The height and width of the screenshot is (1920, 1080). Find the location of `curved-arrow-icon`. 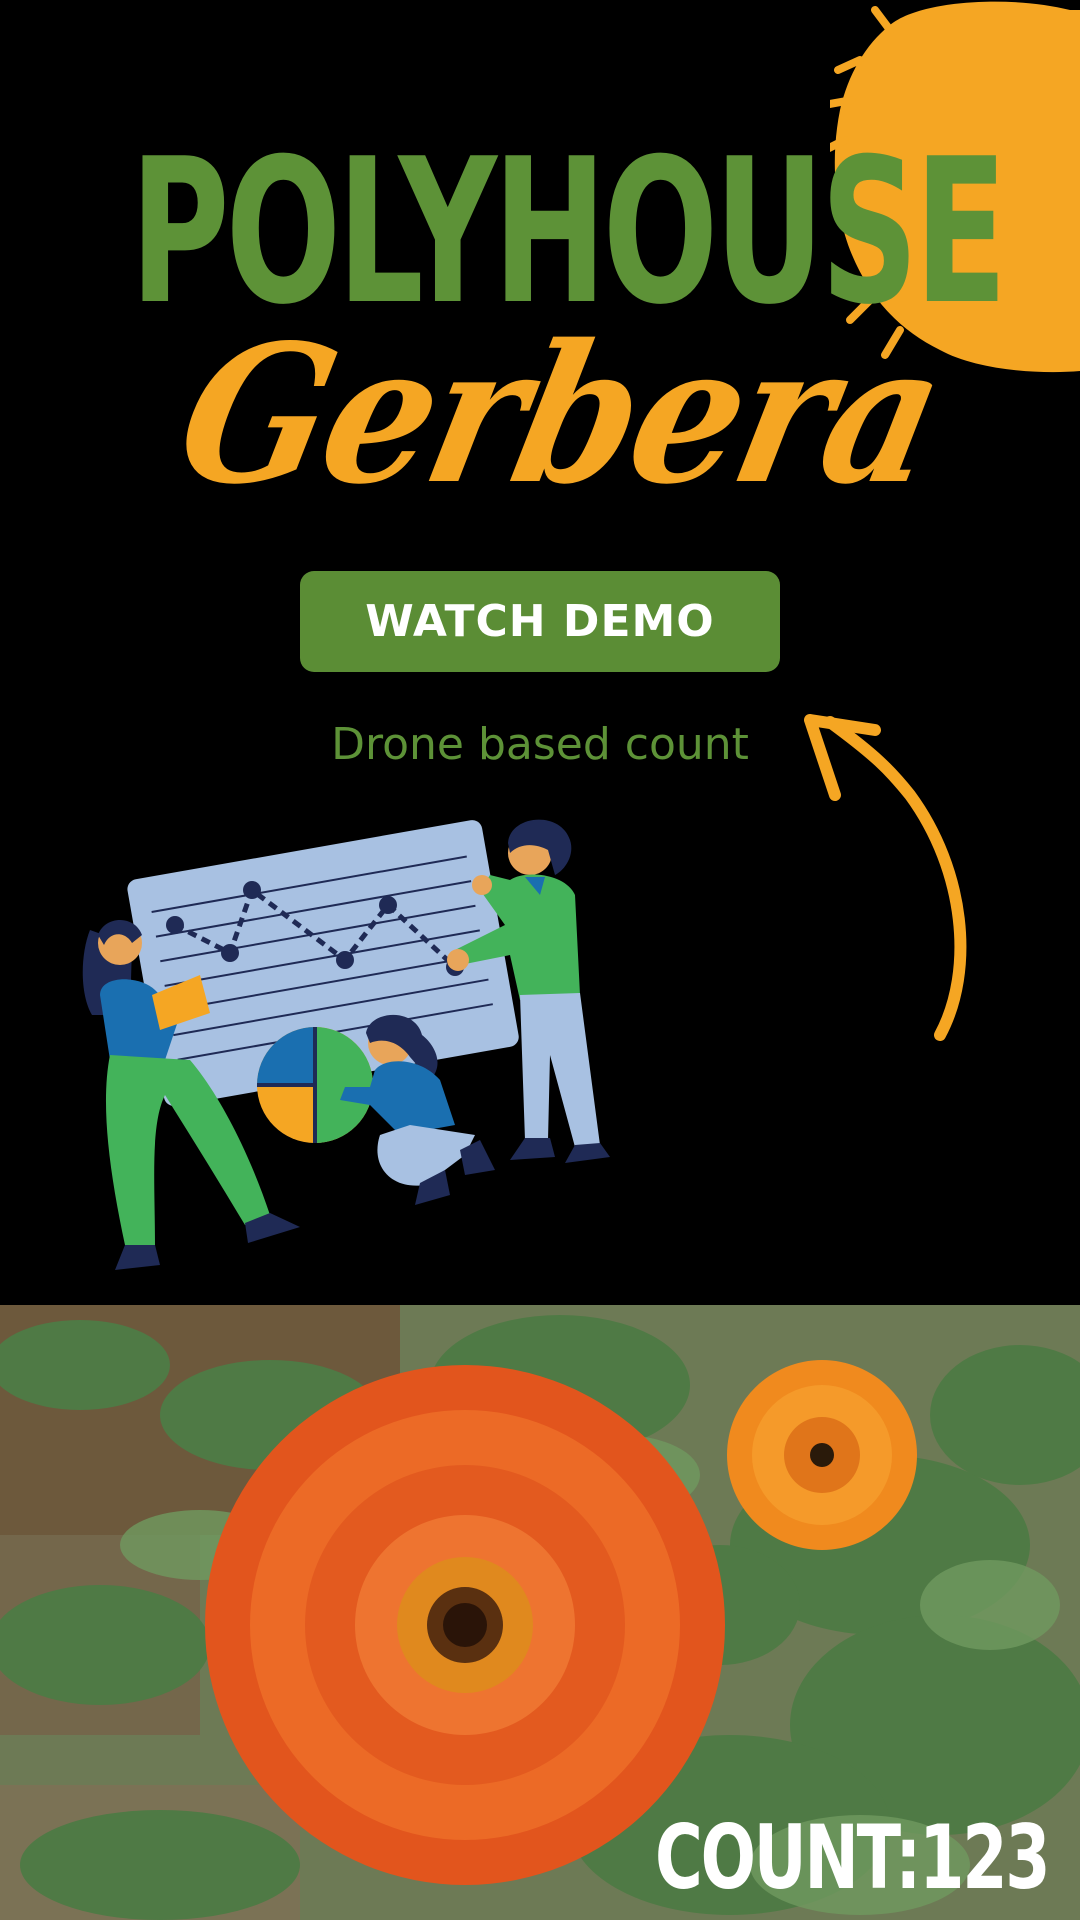

curved-arrow-icon is located at coordinates (885, 877).